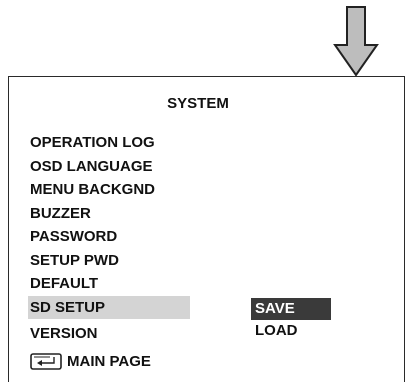  I want to click on menu-item-osd-language: OSD LANGUAGE, so click(110, 167).